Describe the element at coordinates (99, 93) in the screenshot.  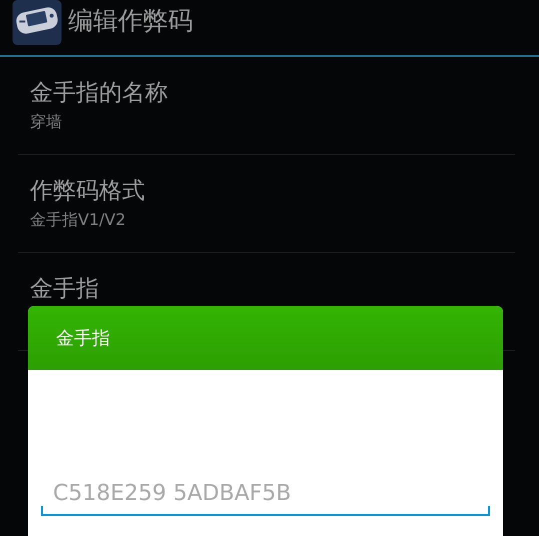
I see `preference-title: 金手指的名称` at that location.